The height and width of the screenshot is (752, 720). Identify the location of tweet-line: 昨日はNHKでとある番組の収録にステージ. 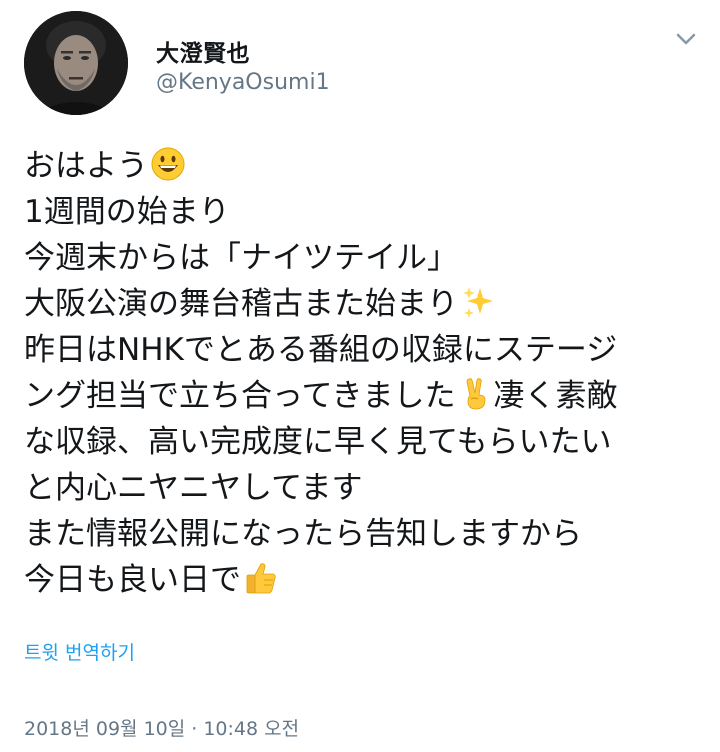
(364, 350).